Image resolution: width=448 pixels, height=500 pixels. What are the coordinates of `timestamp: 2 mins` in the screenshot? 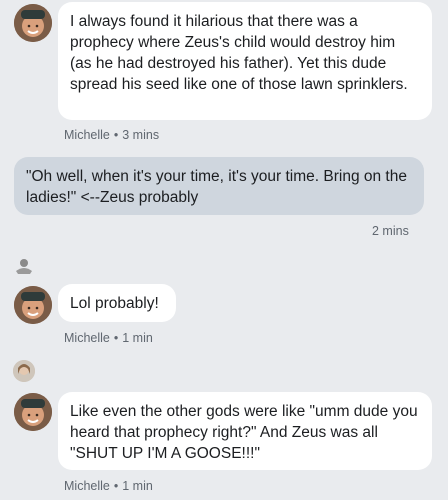 It's located at (390, 231).